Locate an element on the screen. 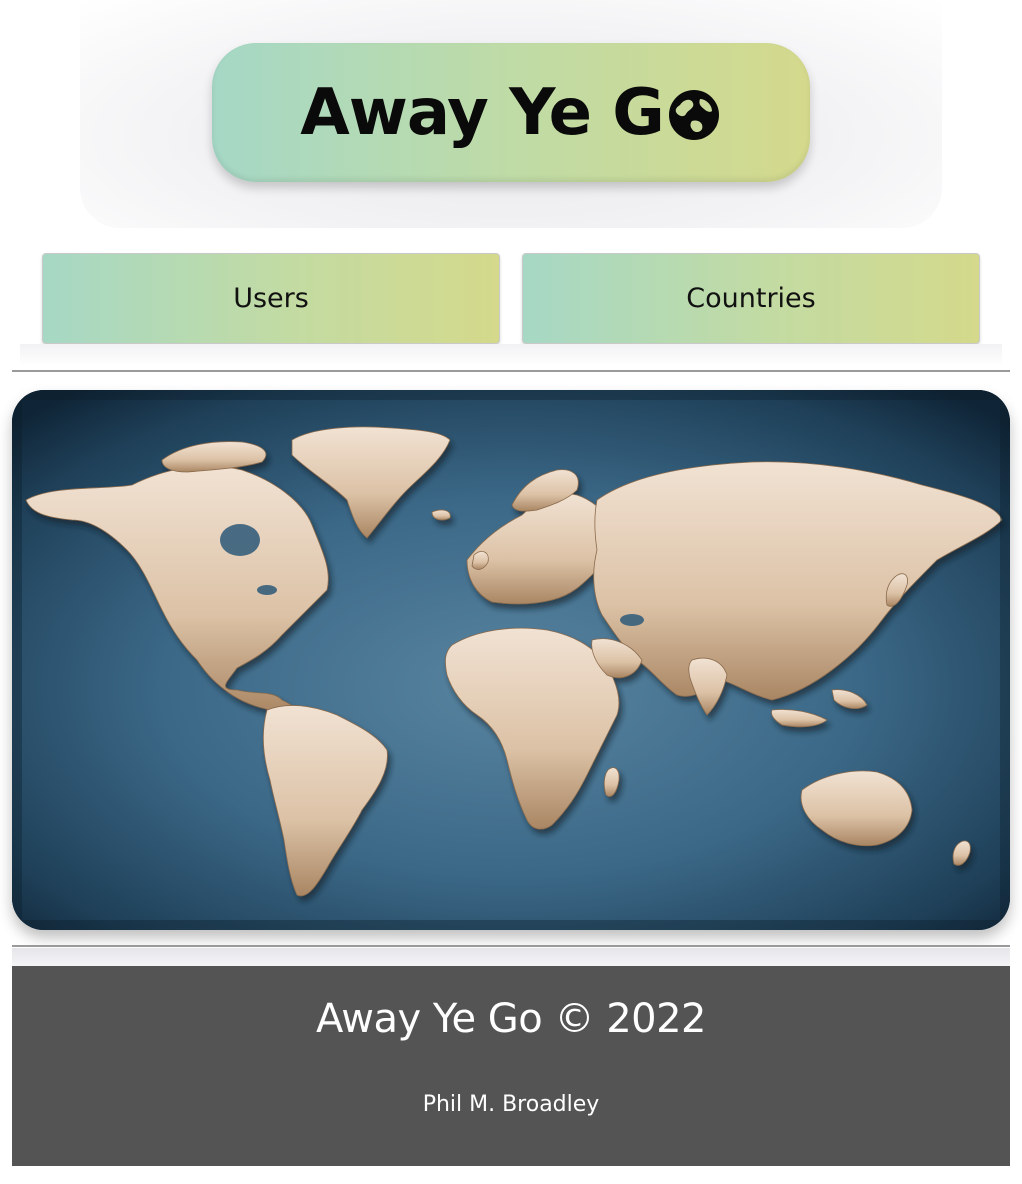 The image size is (1022, 1184). logo: Away Ye G is located at coordinates (511, 113).